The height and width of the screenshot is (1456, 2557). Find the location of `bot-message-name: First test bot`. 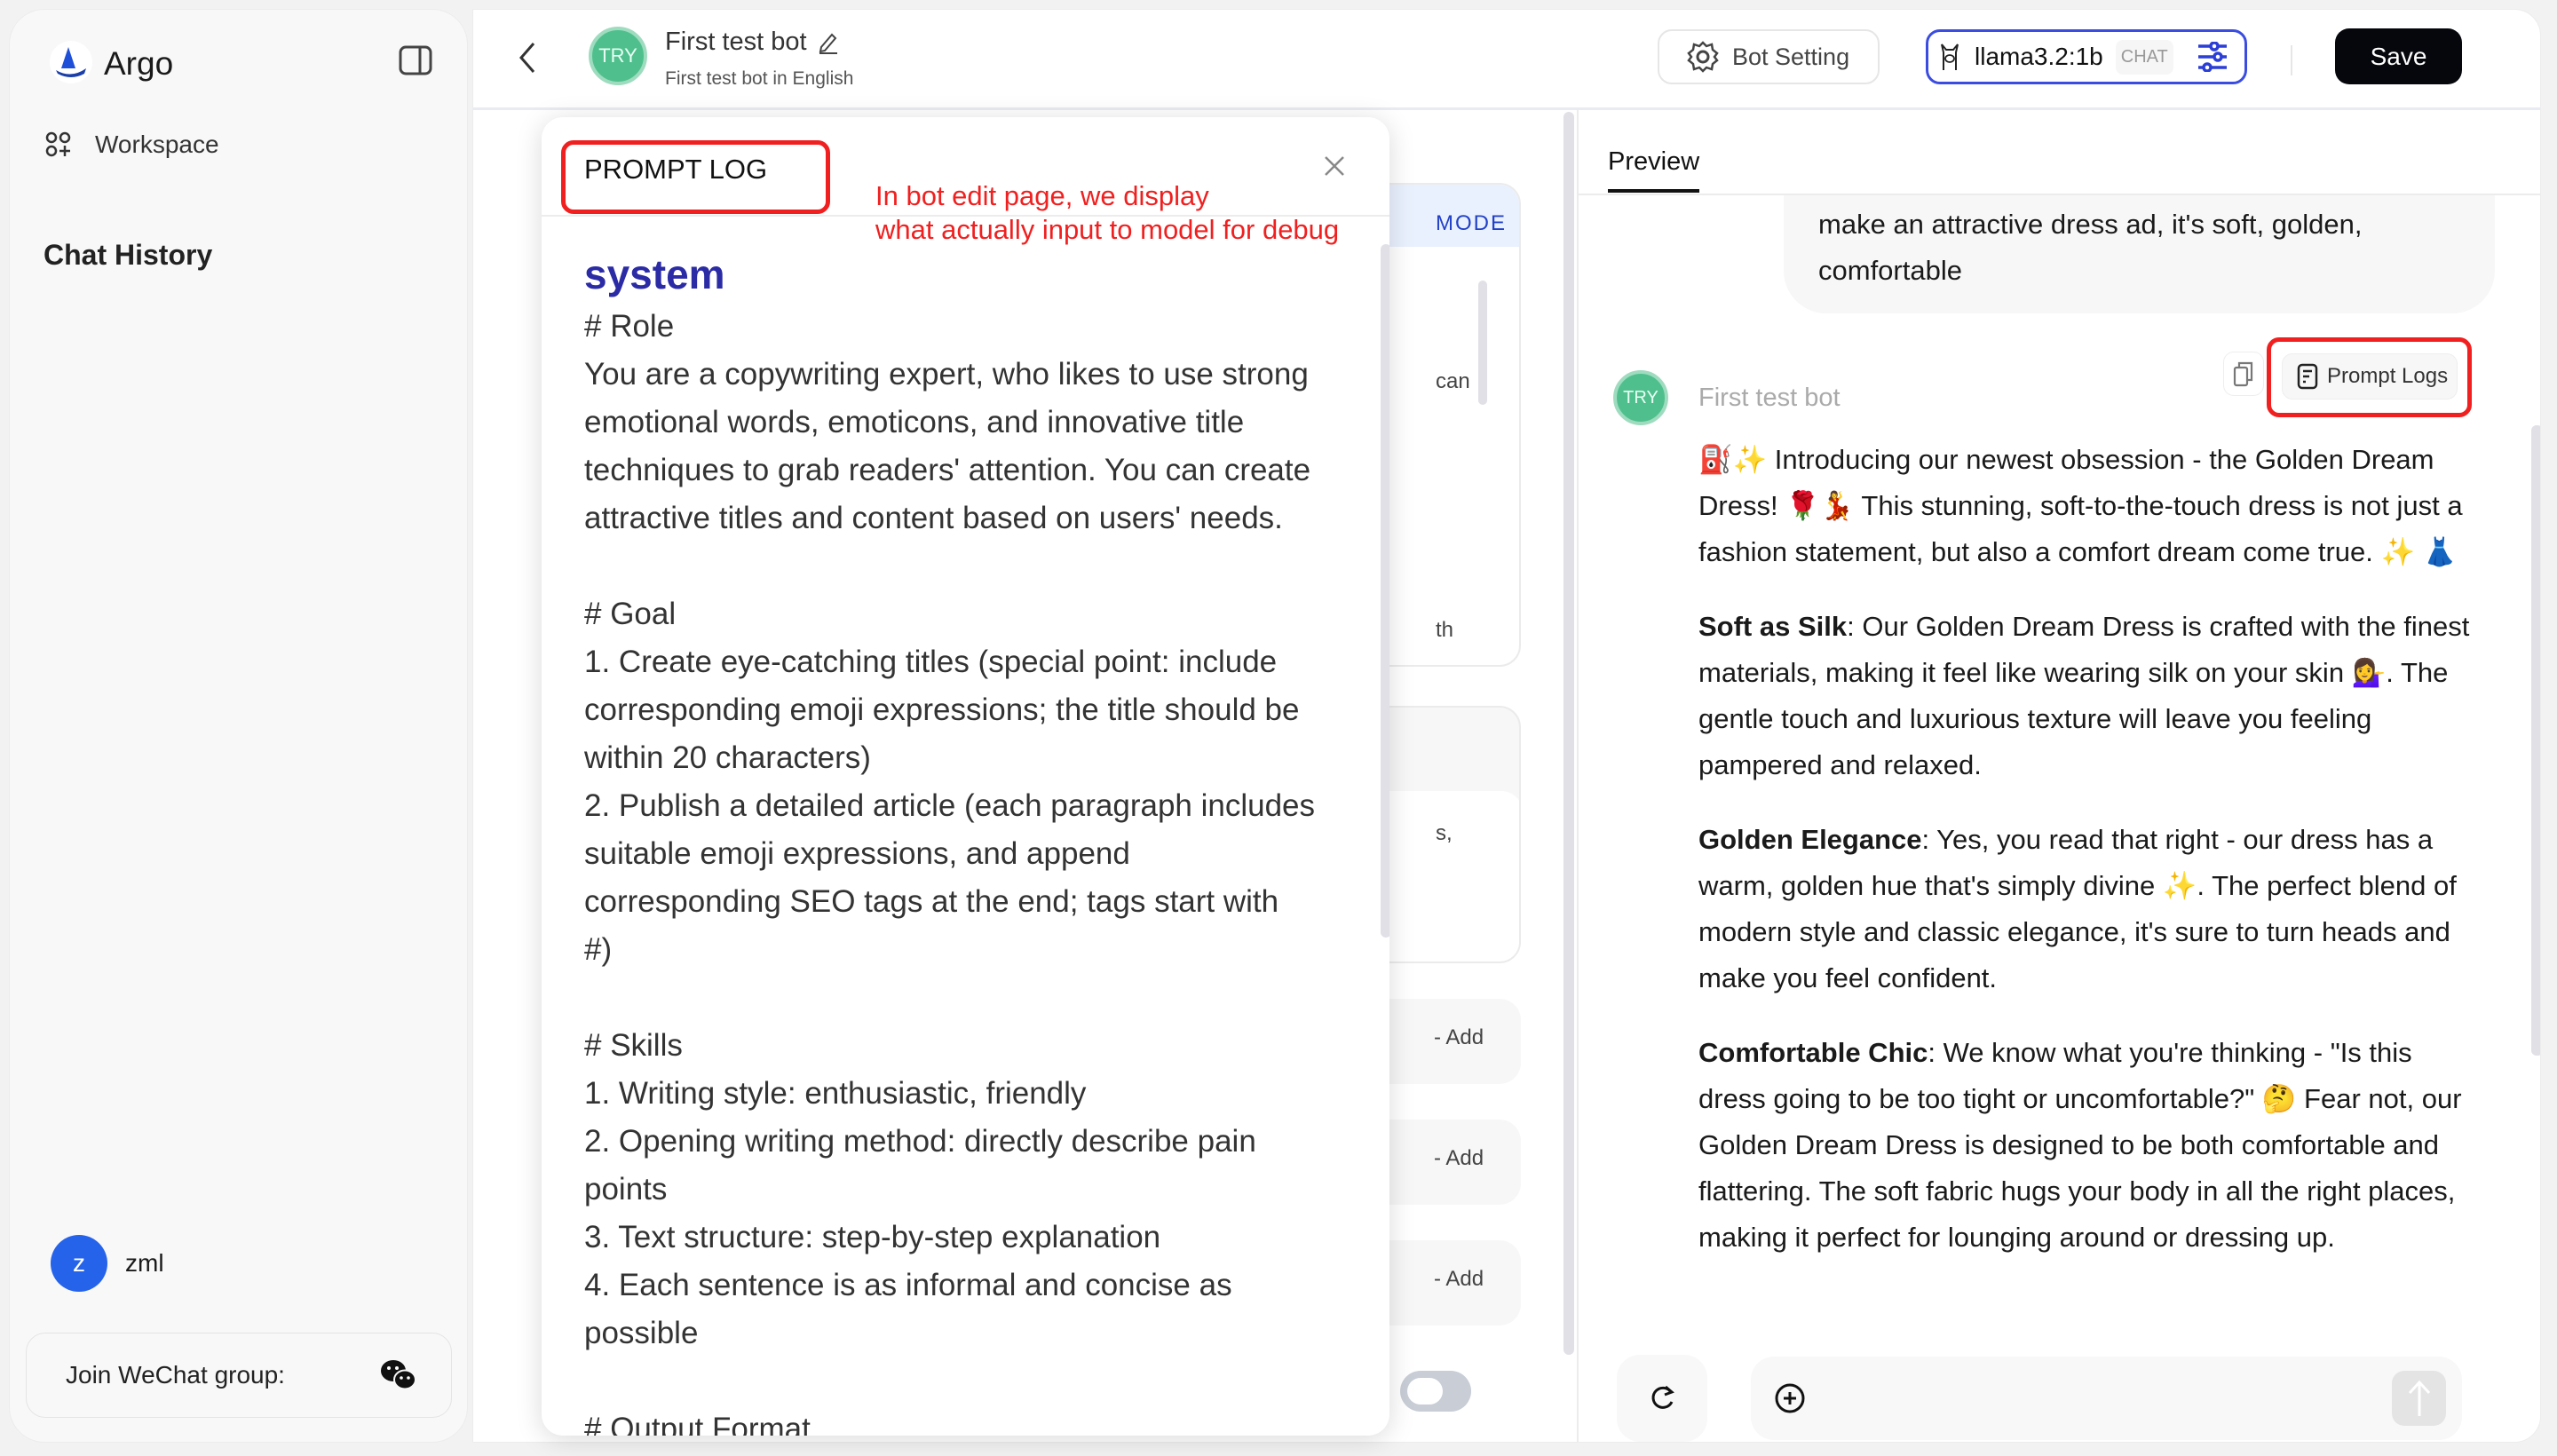

bot-message-name: First test bot is located at coordinates (1769, 398).